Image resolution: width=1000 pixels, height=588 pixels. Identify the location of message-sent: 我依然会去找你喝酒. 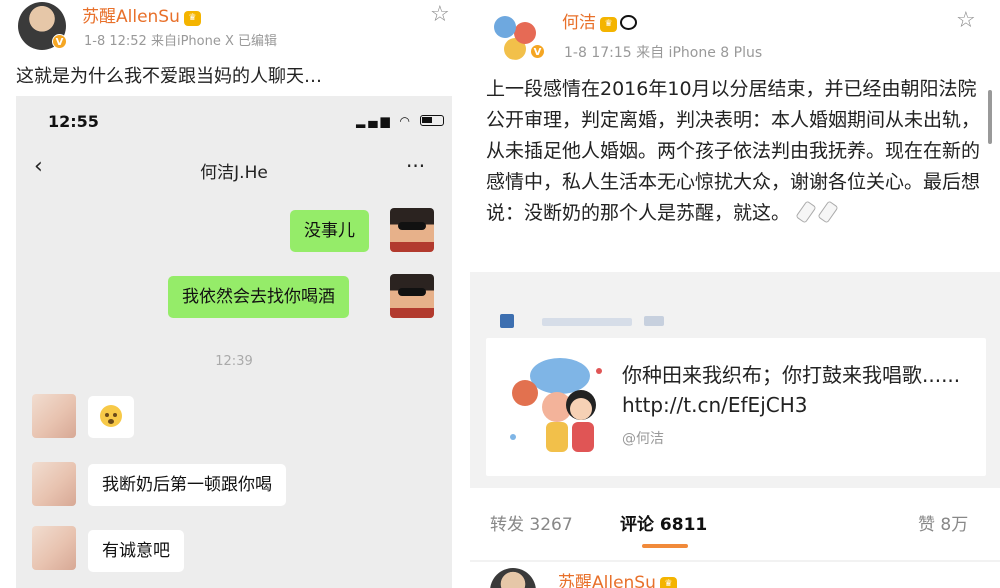
(258, 297).